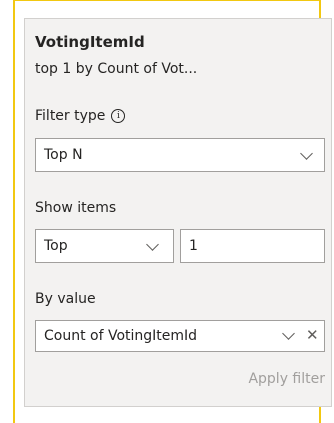  I want to click on show-items-count-value: 1, so click(193, 246).